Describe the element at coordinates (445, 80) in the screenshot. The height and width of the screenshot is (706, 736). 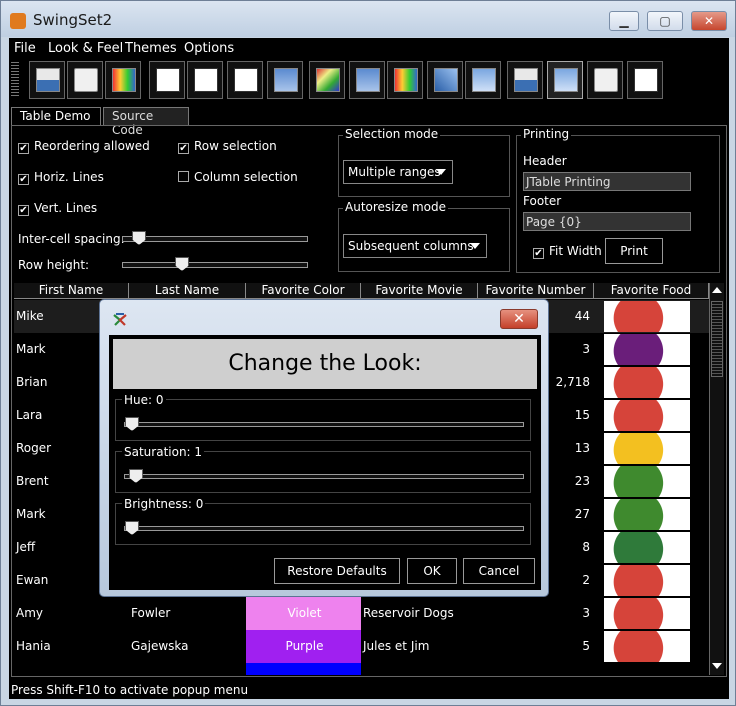
I see `slider-demo-button` at that location.